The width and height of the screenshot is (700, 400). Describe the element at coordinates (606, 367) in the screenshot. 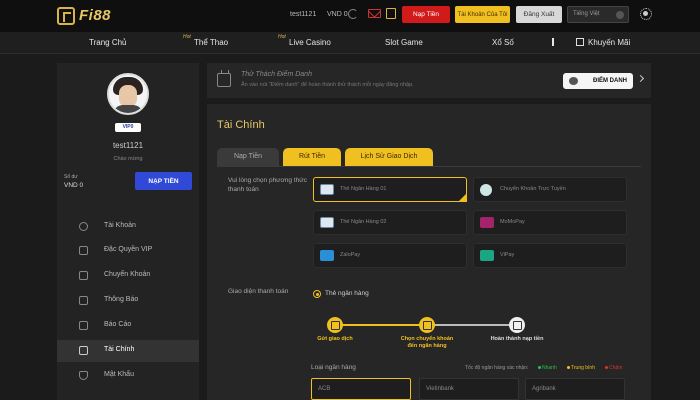

I see `slow-dot-icon` at that location.